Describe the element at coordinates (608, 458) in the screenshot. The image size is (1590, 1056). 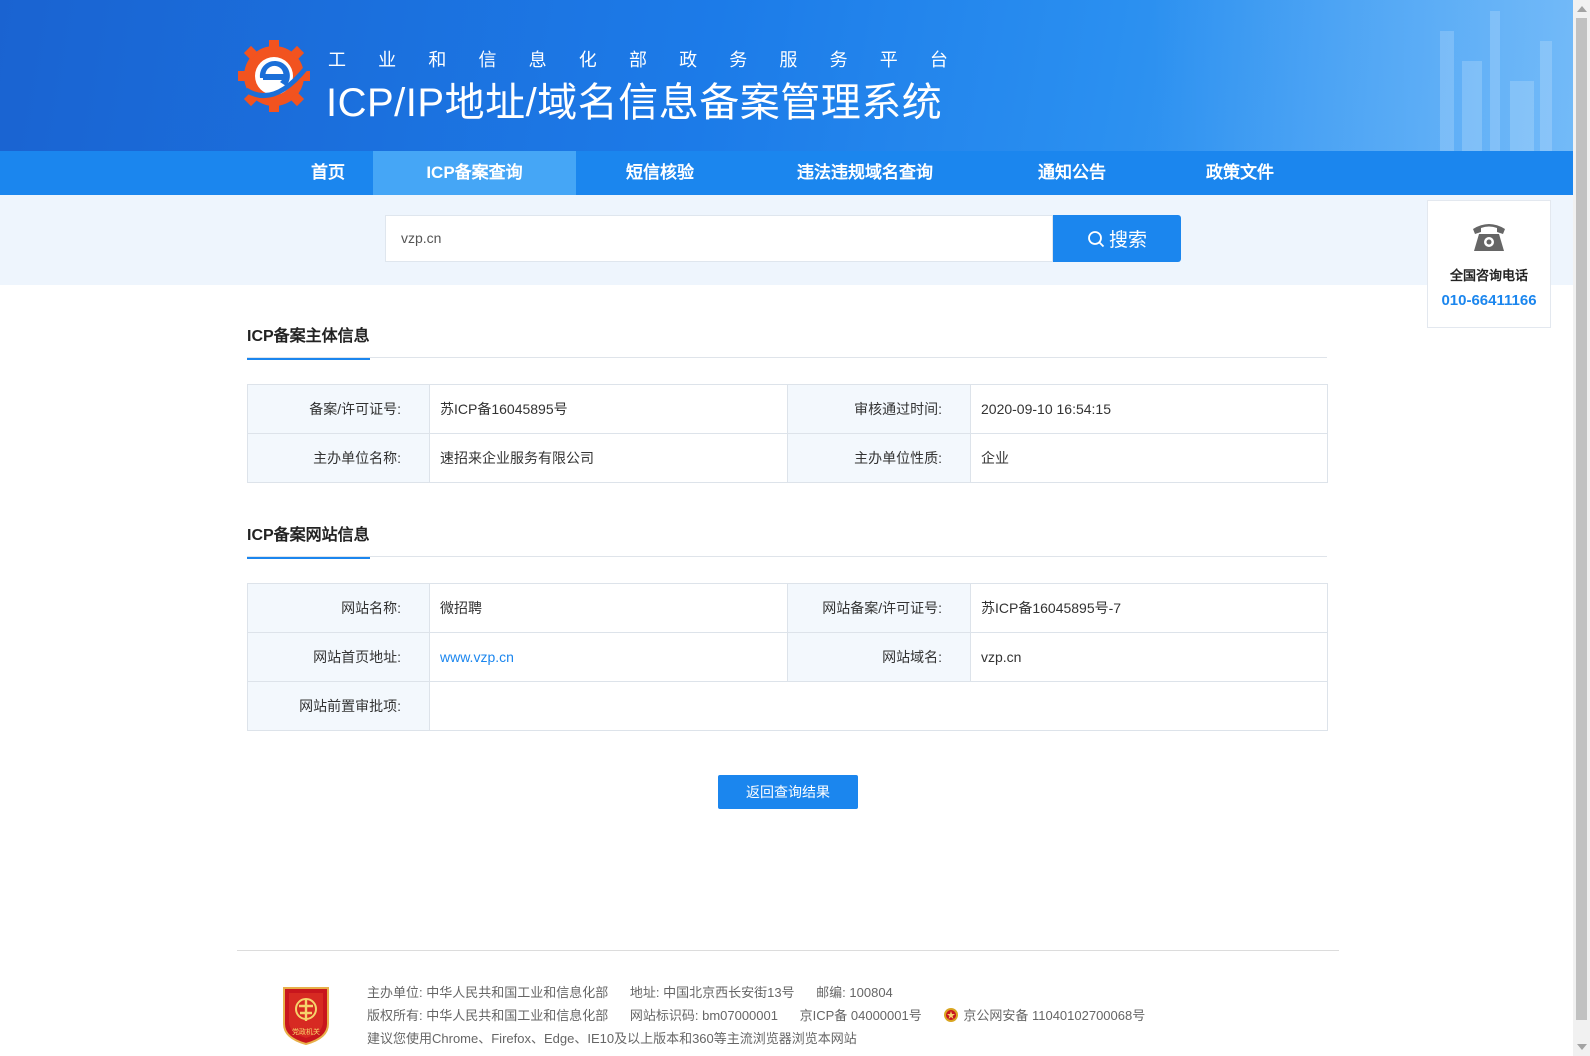
I see `organizer-name-value: 速招来企业服务有限公司` at that location.